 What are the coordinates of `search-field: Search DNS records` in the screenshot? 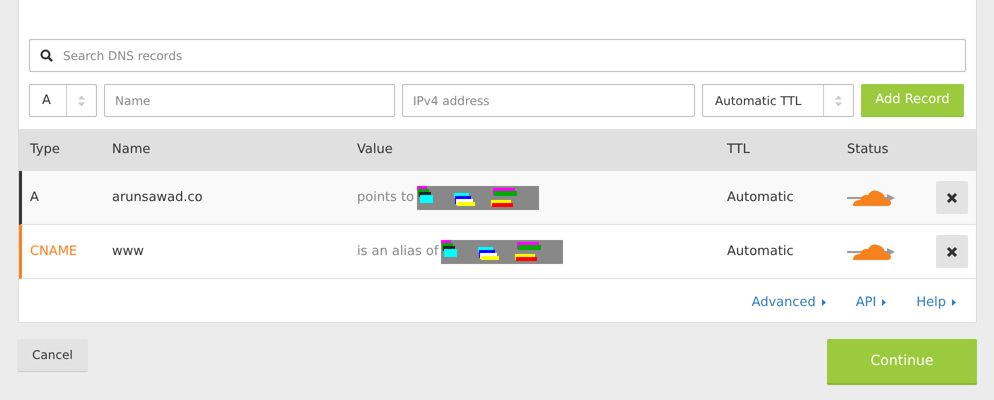 It's located at (497, 55).